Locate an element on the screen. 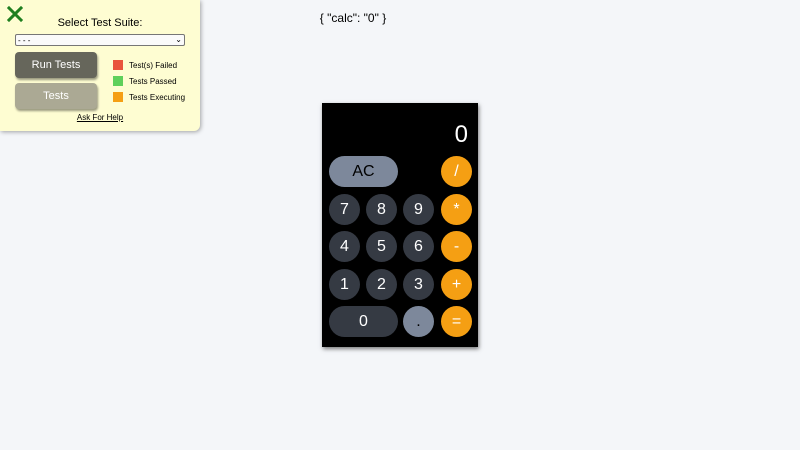 The height and width of the screenshot is (450, 800). failed-swatch is located at coordinates (118, 65).